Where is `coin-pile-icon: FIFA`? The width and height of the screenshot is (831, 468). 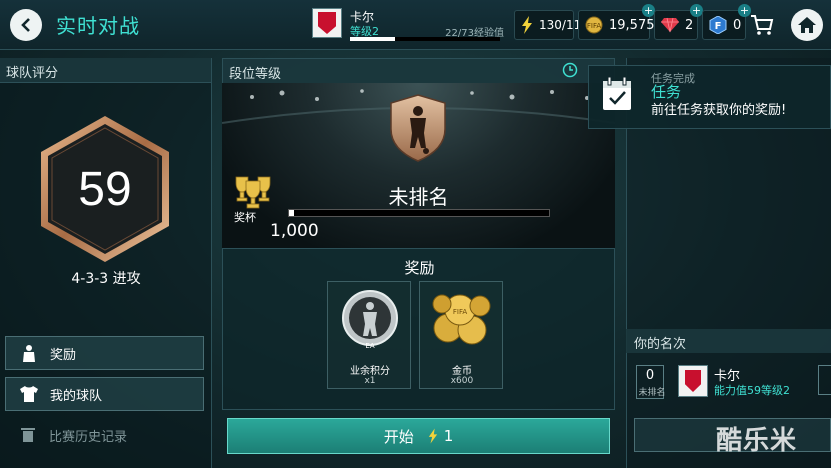
coin-pile-icon: FIFA is located at coordinates (461, 319).